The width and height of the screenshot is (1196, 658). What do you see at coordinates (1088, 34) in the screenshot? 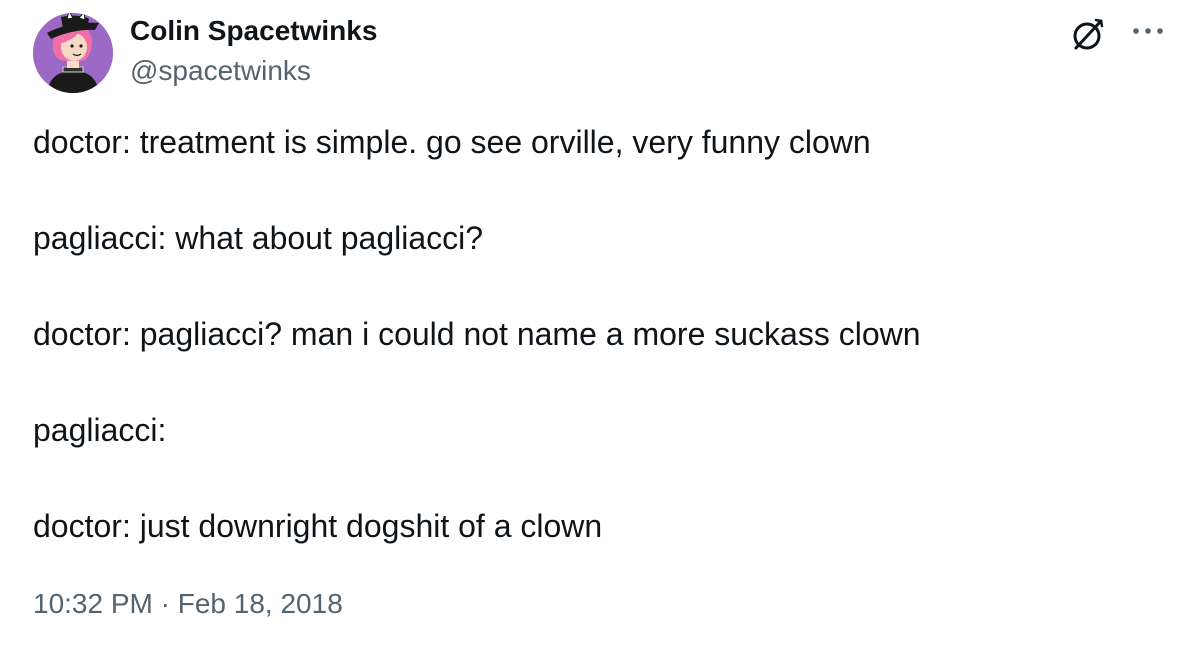
I see `grok-icon` at bounding box center [1088, 34].